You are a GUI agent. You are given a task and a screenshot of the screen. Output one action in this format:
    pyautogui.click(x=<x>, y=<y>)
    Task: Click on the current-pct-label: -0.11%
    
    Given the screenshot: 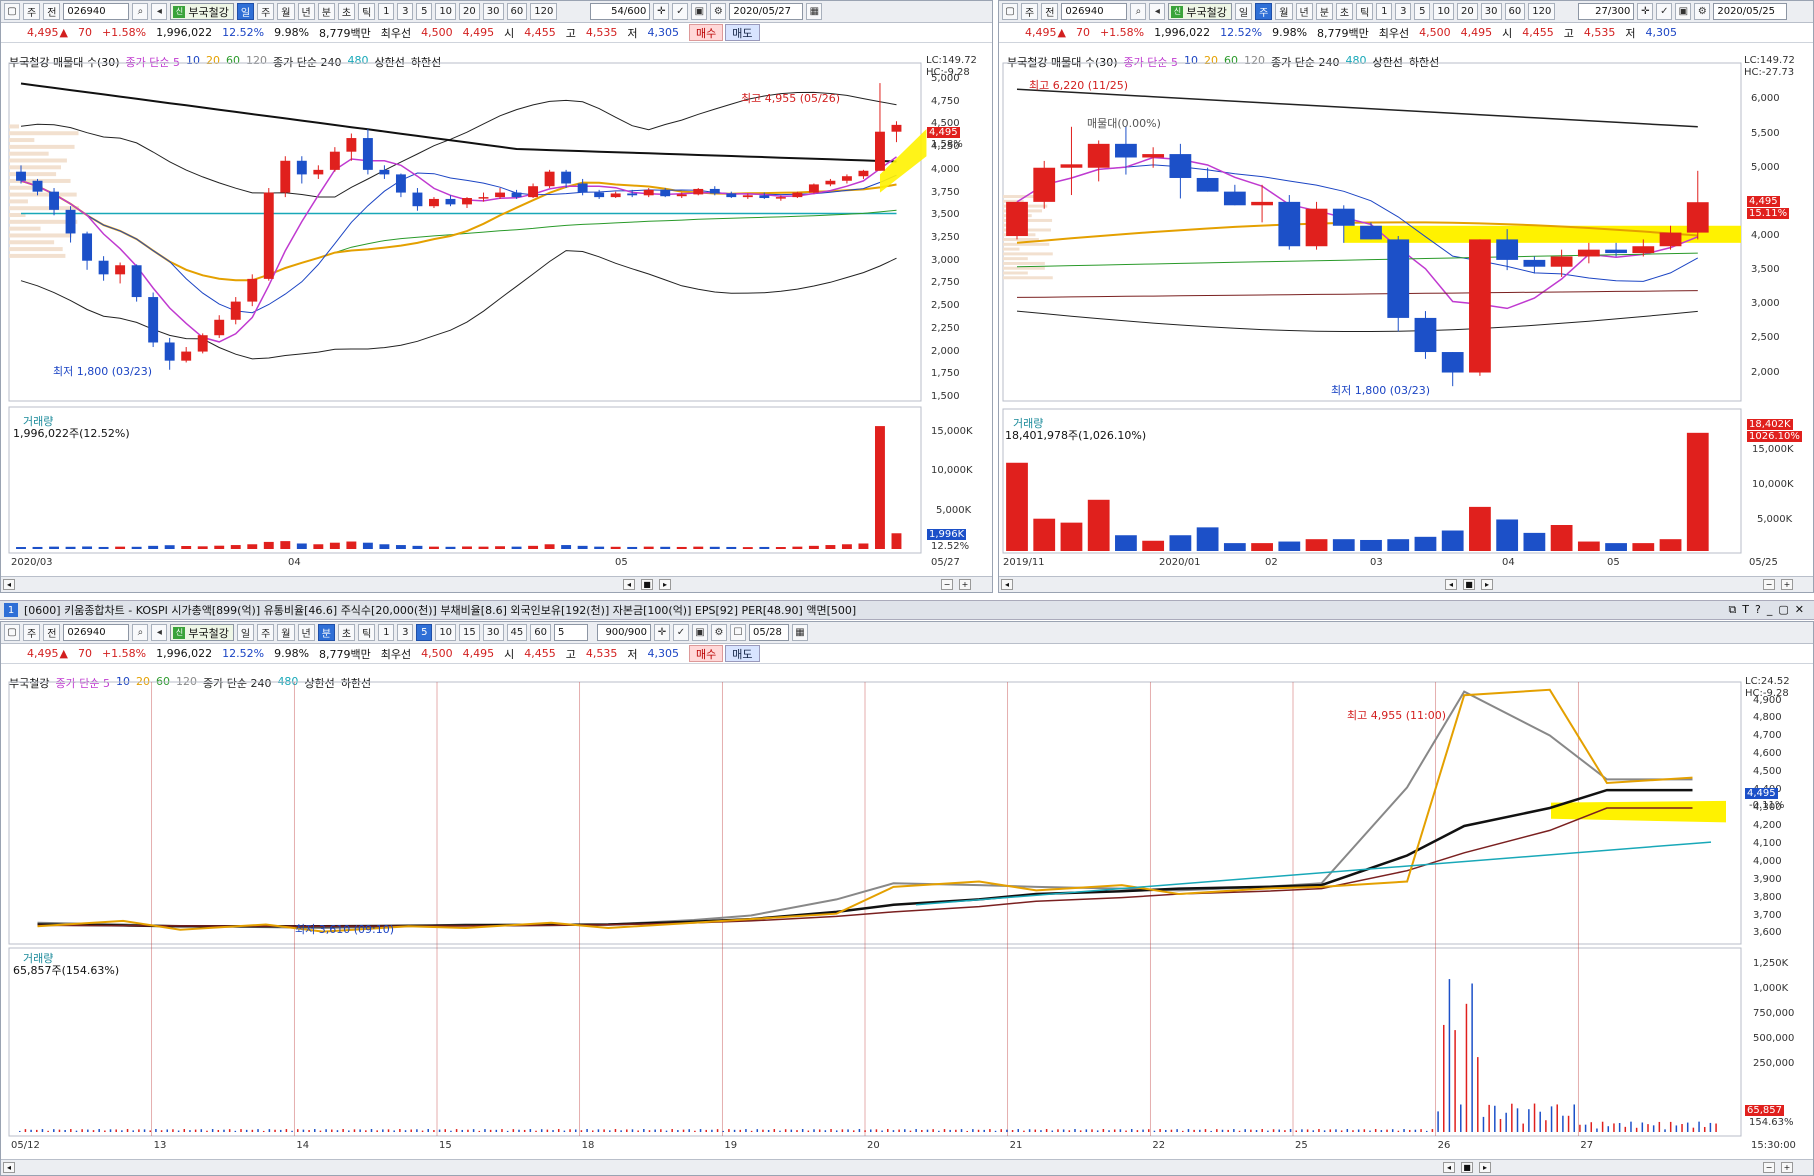 What is the action you would take?
    pyautogui.click(x=1767, y=805)
    